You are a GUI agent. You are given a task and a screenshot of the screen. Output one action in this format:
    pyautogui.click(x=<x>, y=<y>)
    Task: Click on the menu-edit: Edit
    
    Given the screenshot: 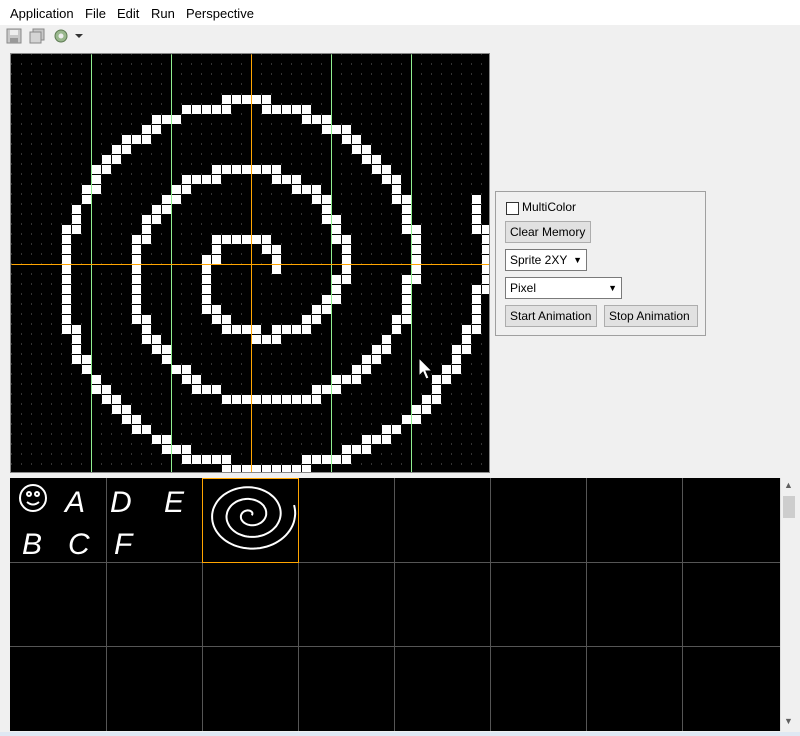 What is the action you would take?
    pyautogui.click(x=128, y=13)
    